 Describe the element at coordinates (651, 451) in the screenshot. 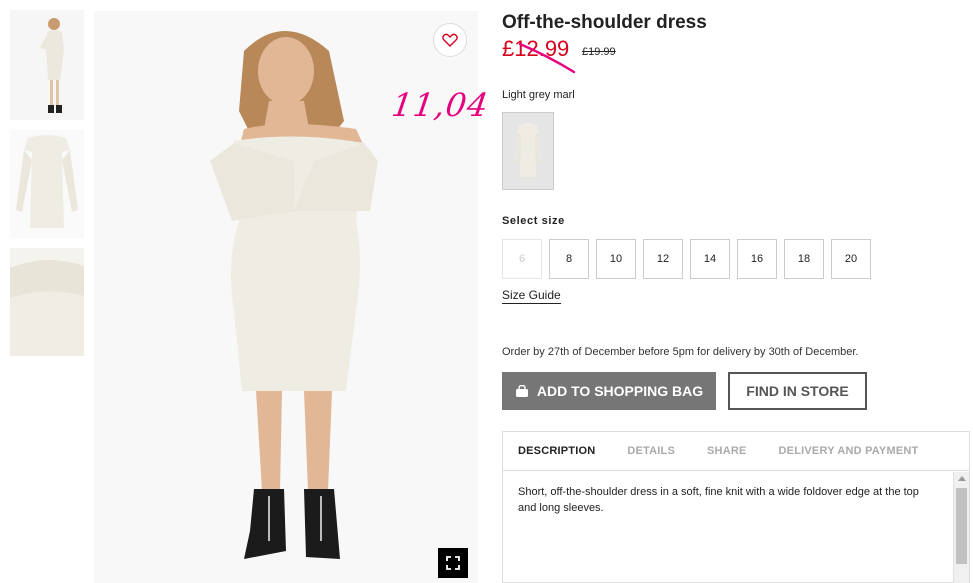

I see `tab-details: DETAILS` at that location.